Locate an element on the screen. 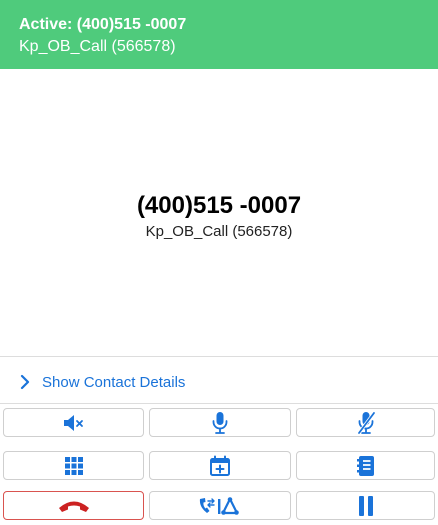 Image resolution: width=438 pixels, height=525 pixels. hangup-button is located at coordinates (73, 505).